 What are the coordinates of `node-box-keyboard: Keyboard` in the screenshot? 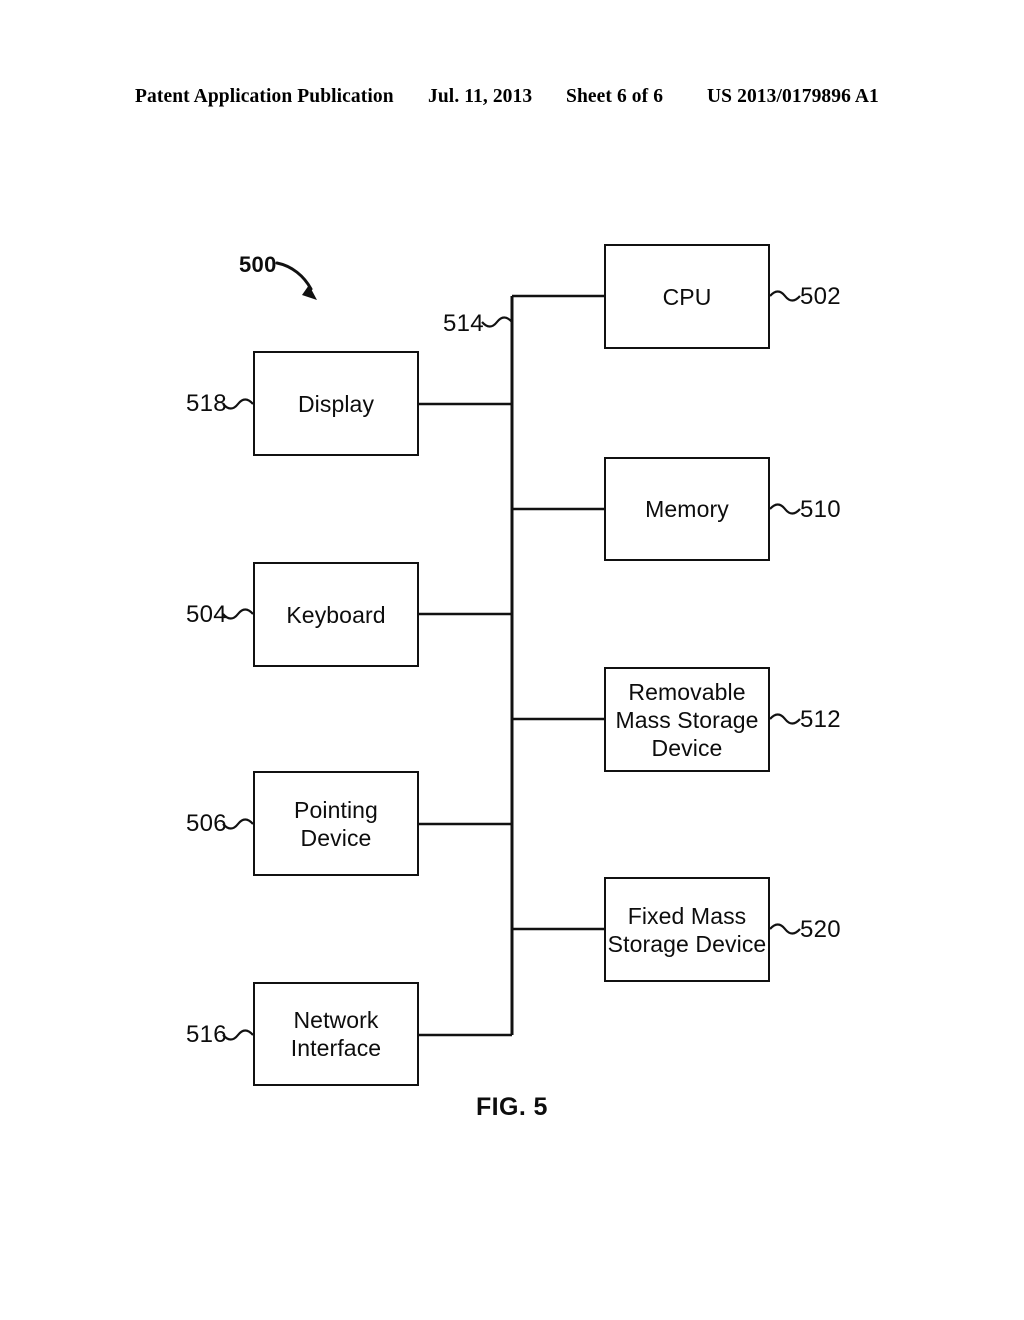 It's located at (336, 614).